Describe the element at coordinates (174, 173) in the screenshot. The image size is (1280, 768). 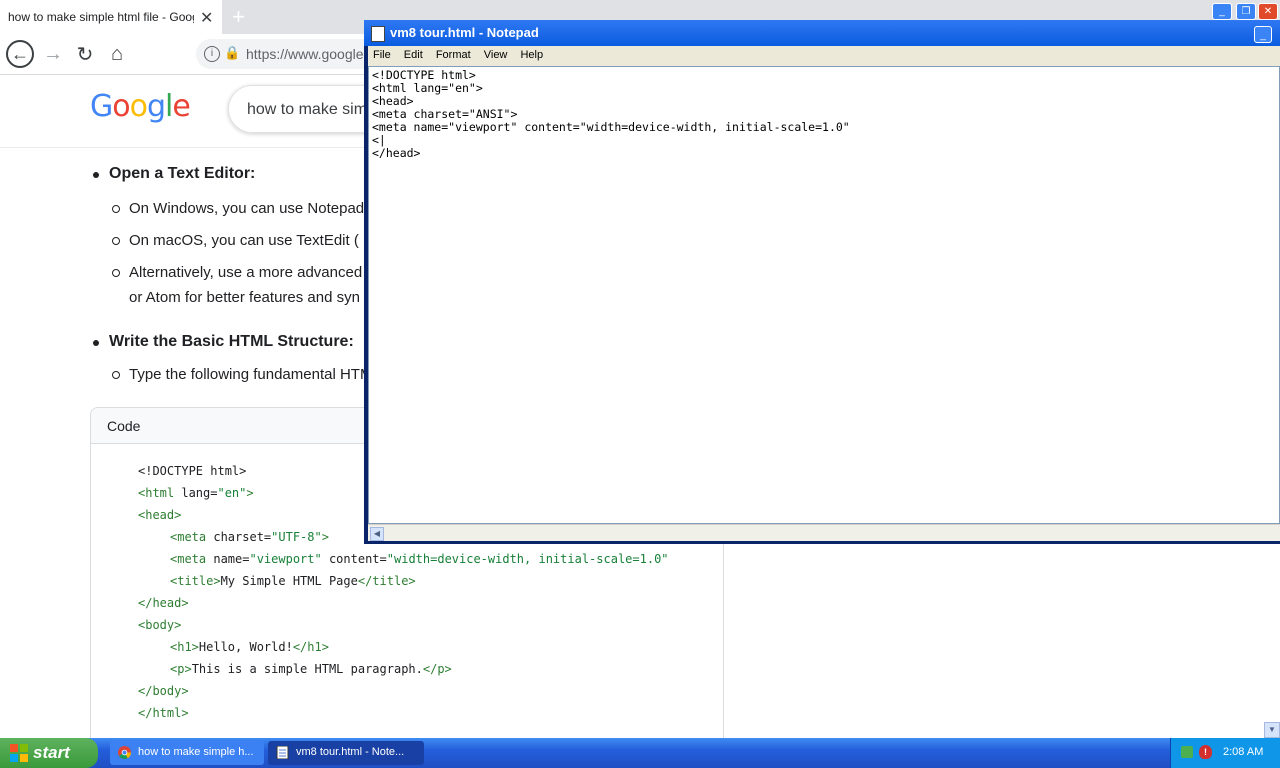
I see `step-title: Open a Text Editor:` at that location.